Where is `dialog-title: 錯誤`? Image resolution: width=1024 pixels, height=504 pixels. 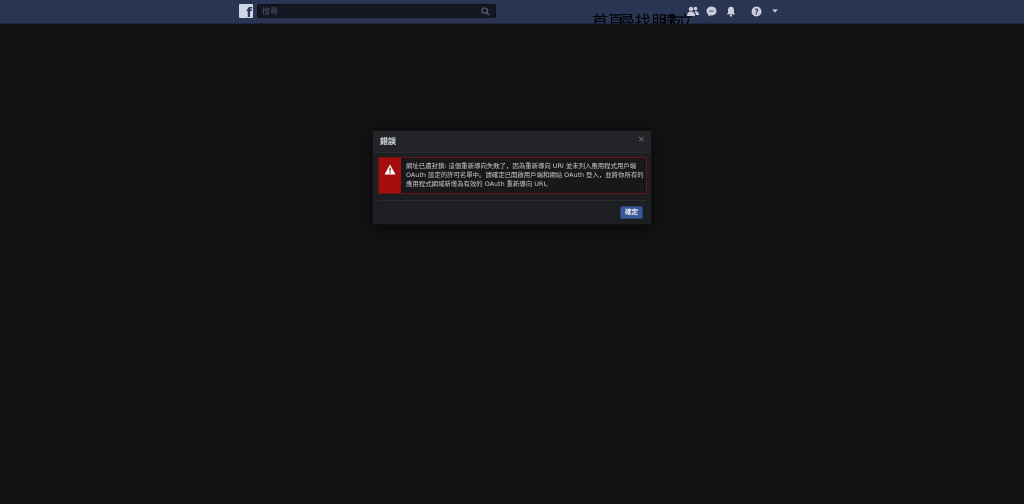
dialog-title: 錯誤 is located at coordinates (388, 141).